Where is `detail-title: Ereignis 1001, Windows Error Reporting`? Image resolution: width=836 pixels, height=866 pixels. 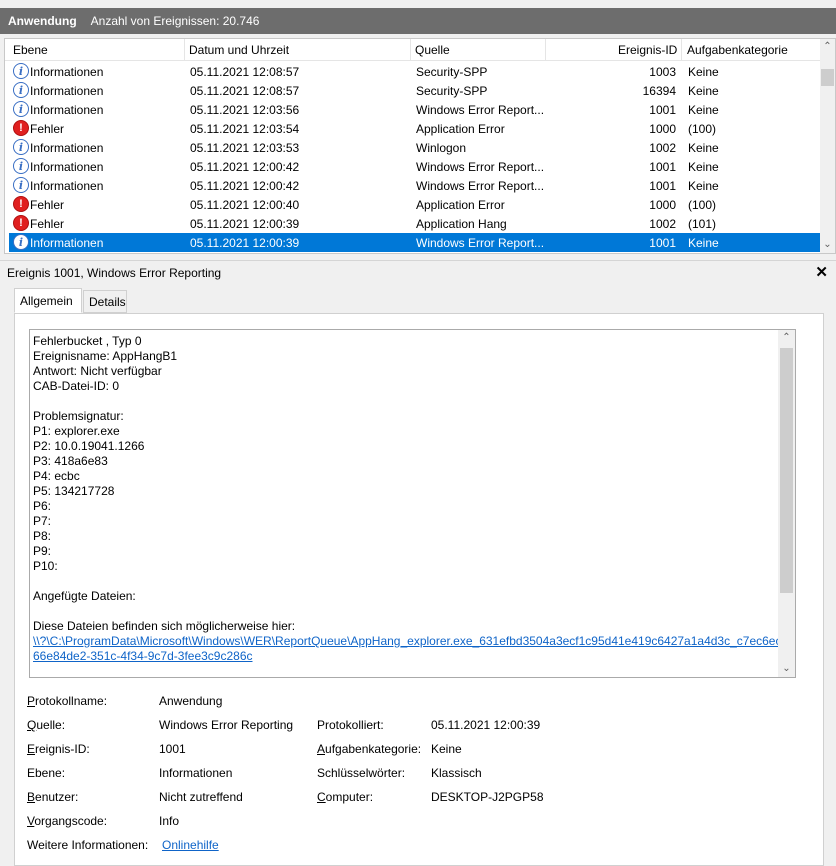
detail-title: Ereignis 1001, Windows Error Reporting is located at coordinates (114, 273).